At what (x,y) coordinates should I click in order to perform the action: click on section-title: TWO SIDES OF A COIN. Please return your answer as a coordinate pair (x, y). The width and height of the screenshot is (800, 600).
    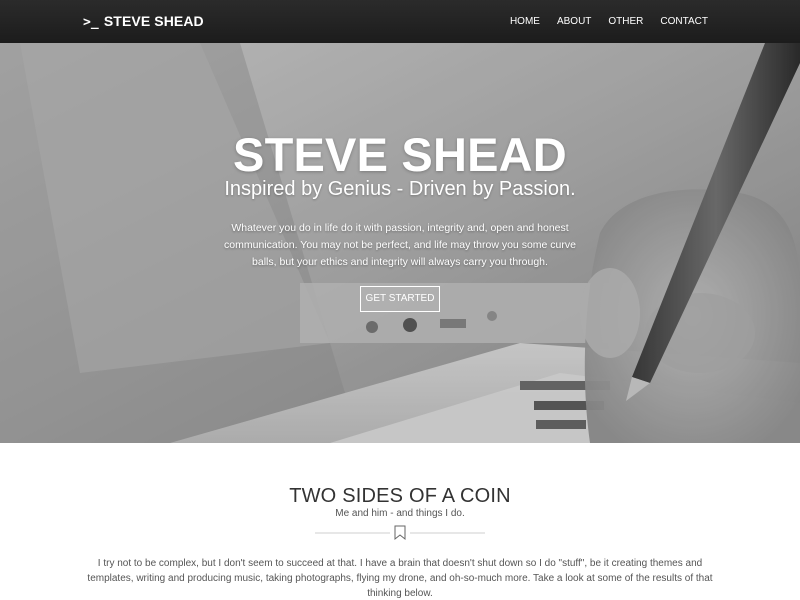
    Looking at the image, I should click on (400, 496).